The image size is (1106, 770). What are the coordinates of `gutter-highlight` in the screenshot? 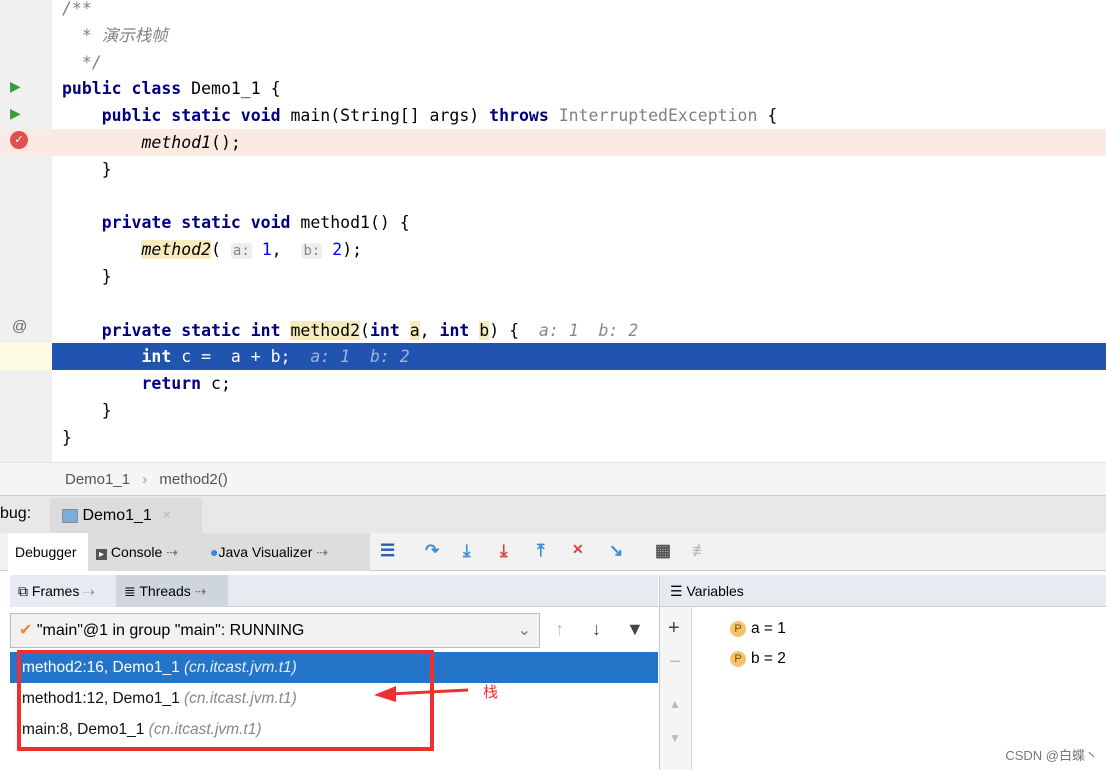 It's located at (26, 357).